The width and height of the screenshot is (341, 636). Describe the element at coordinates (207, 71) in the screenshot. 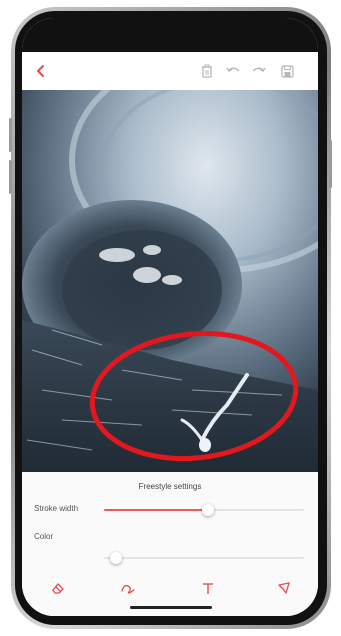

I see `trash-icon` at that location.